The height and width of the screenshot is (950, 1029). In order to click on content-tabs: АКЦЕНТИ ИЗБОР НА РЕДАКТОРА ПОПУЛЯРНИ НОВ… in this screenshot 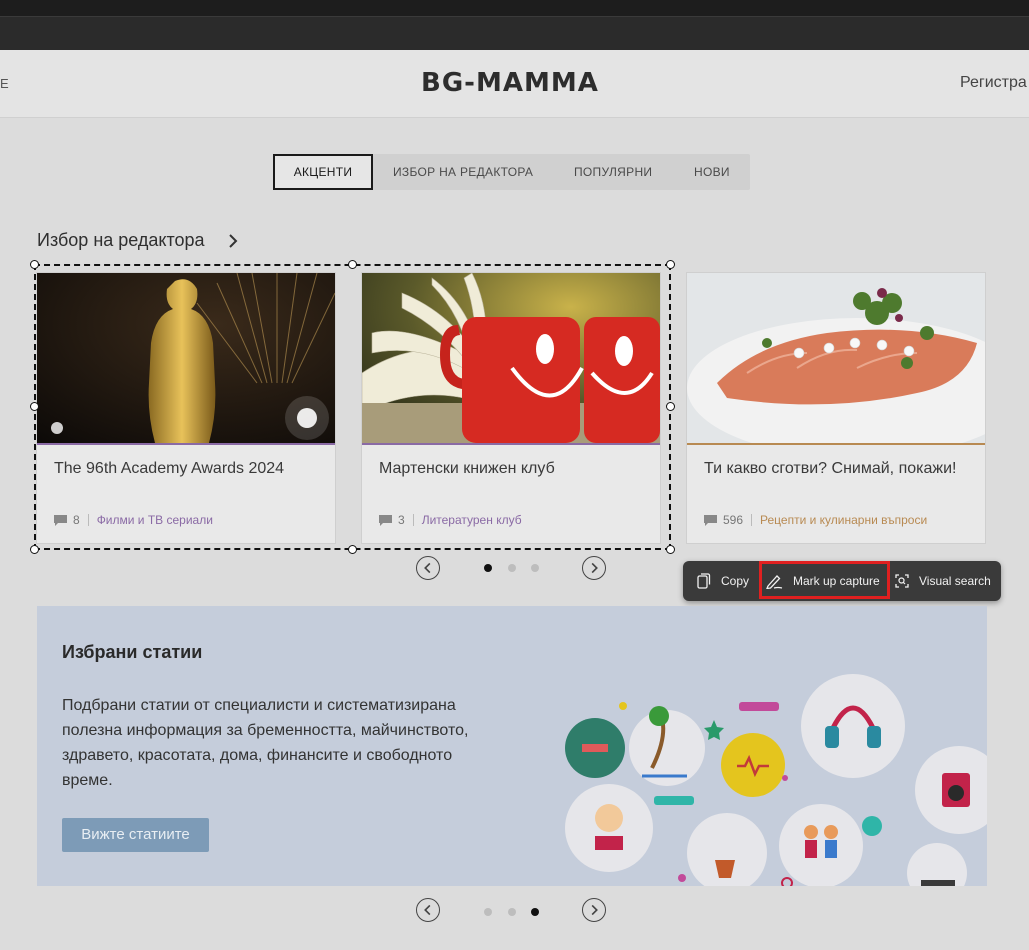, I will do `click(511, 172)`.